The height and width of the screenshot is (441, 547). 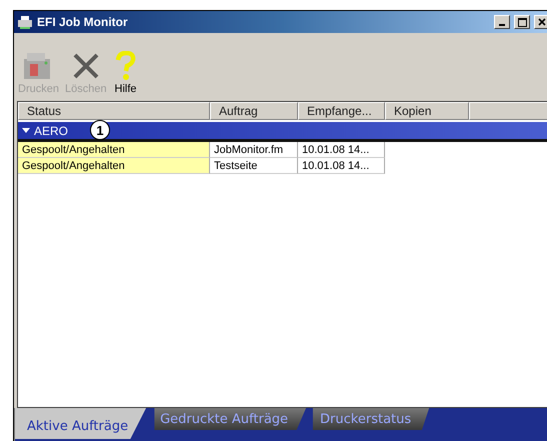 What do you see at coordinates (100, 130) in the screenshot?
I see `callout-number: 1` at bounding box center [100, 130].